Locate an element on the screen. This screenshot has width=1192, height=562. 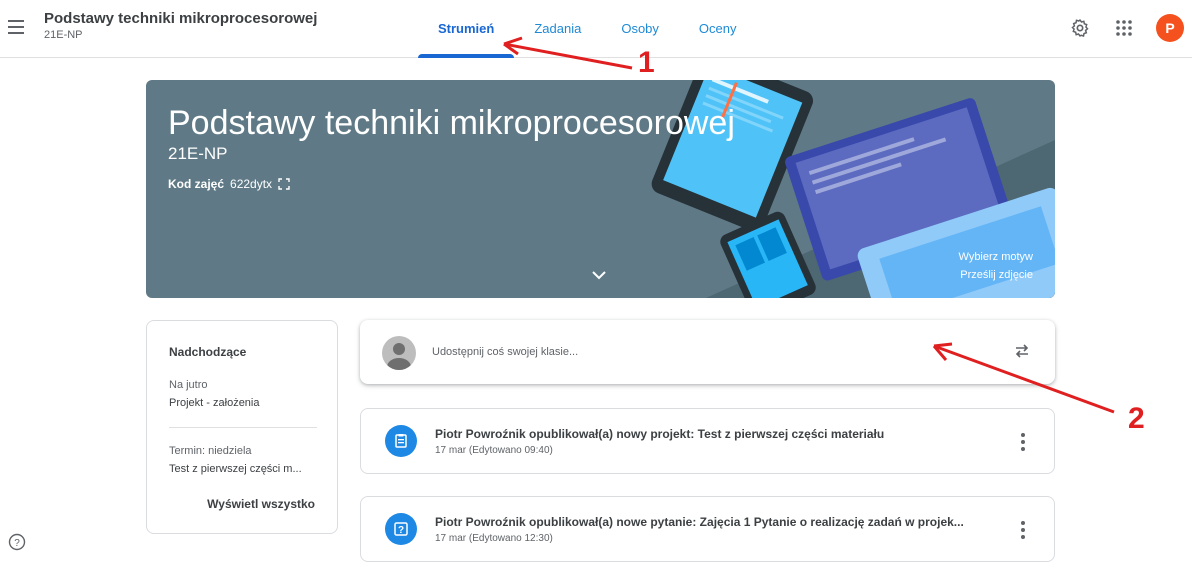
divider is located at coordinates (243, 427).